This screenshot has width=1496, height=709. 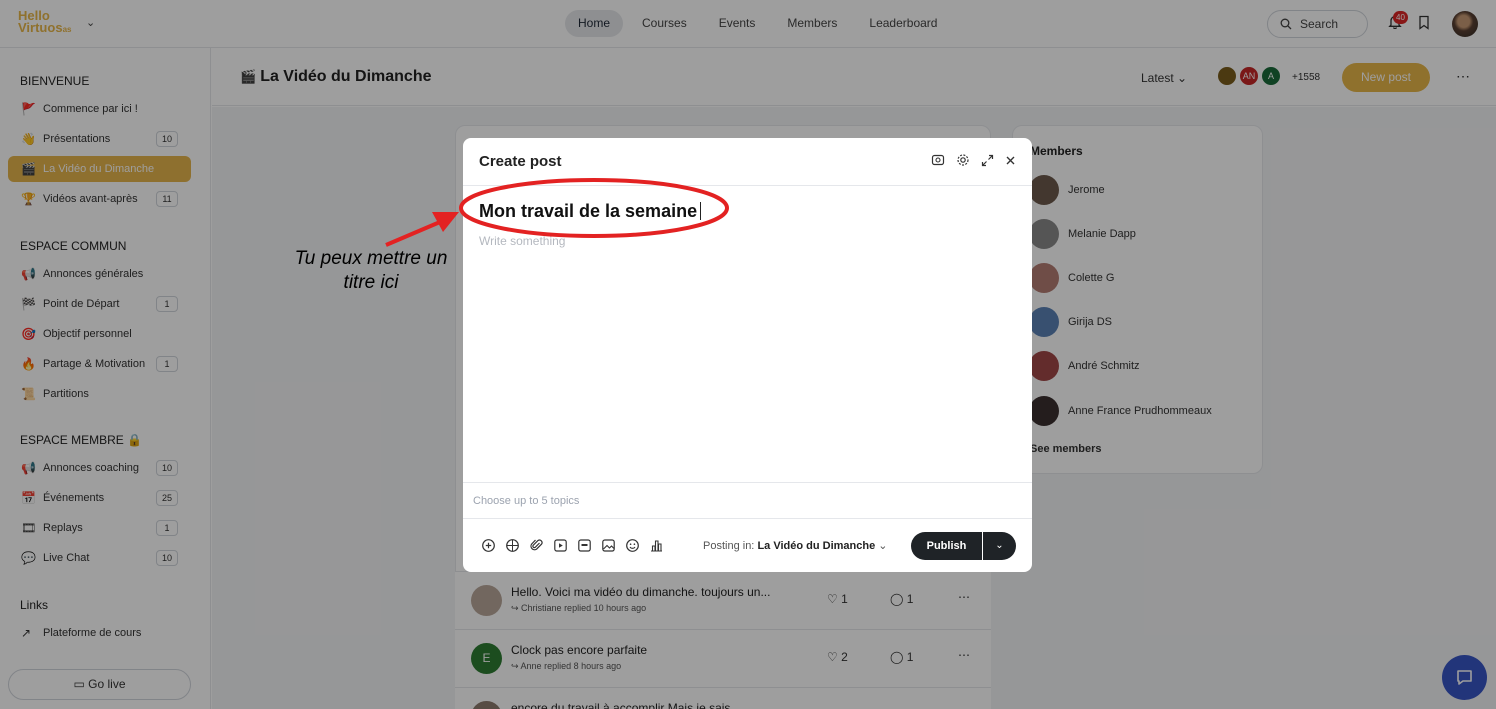 I want to click on highlight-ellipse, so click(x=594, y=208).